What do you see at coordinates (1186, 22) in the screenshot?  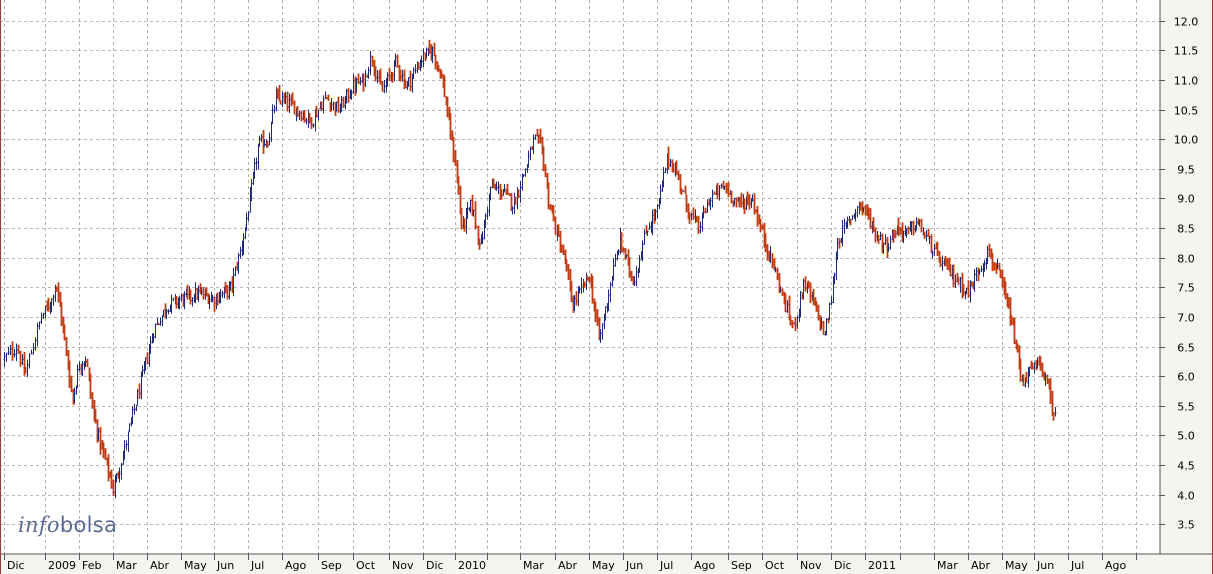 I see `y-tick-label: 12.0` at bounding box center [1186, 22].